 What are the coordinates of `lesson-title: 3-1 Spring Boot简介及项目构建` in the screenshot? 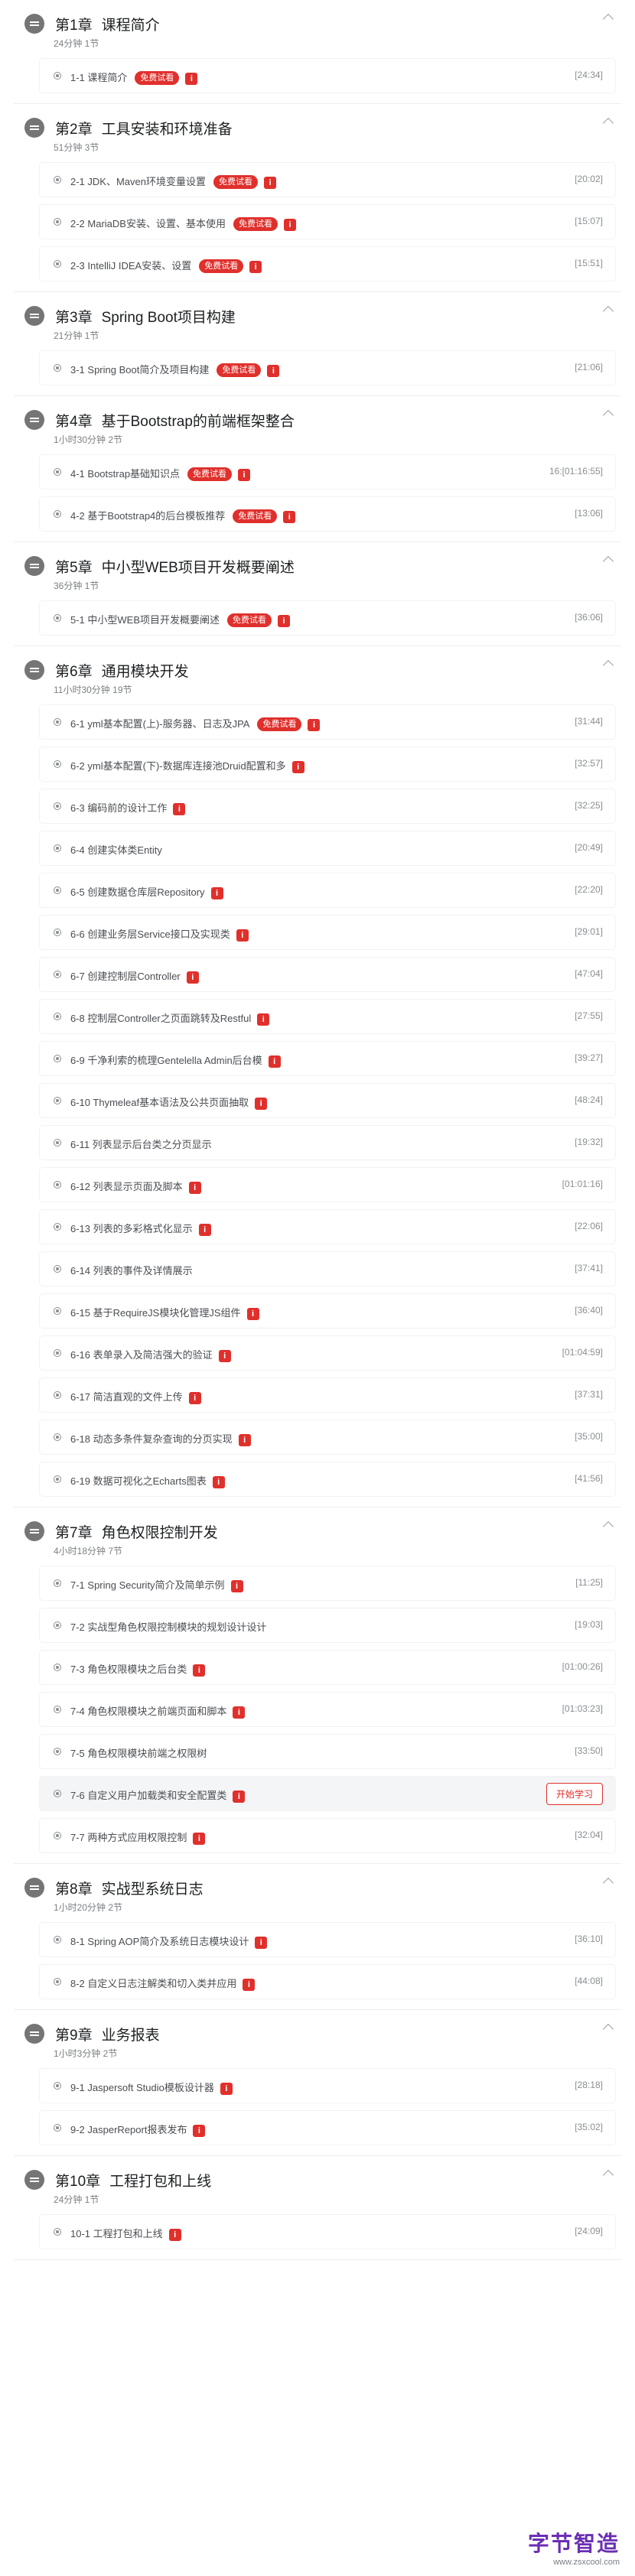 It's located at (139, 370).